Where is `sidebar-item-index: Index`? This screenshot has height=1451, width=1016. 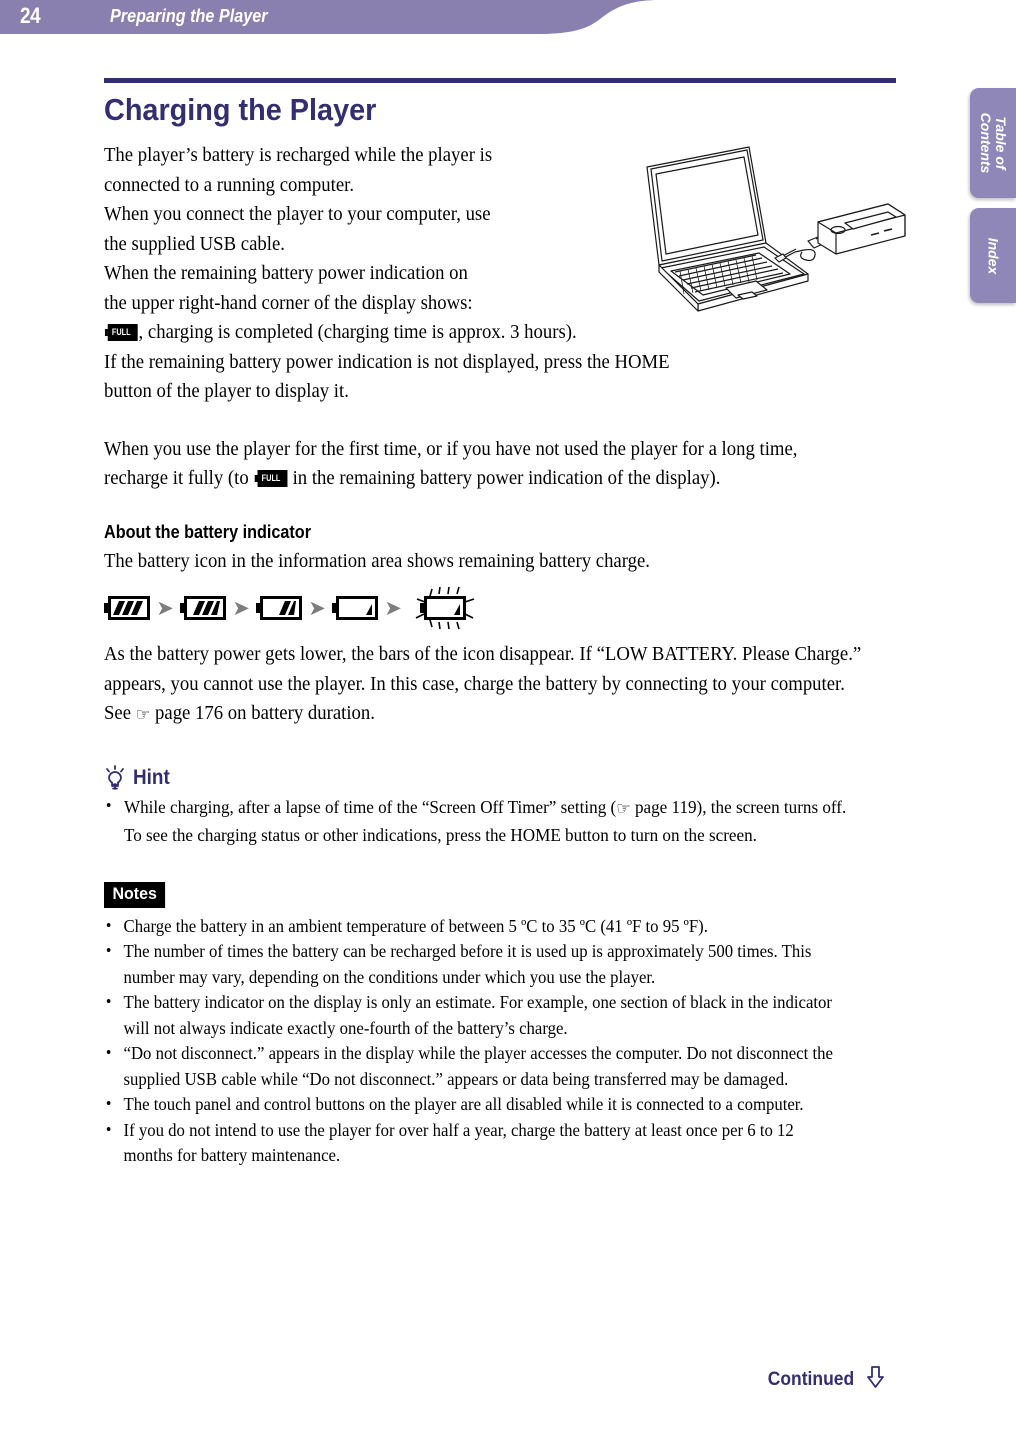
sidebar-item-index: Index is located at coordinates (993, 255).